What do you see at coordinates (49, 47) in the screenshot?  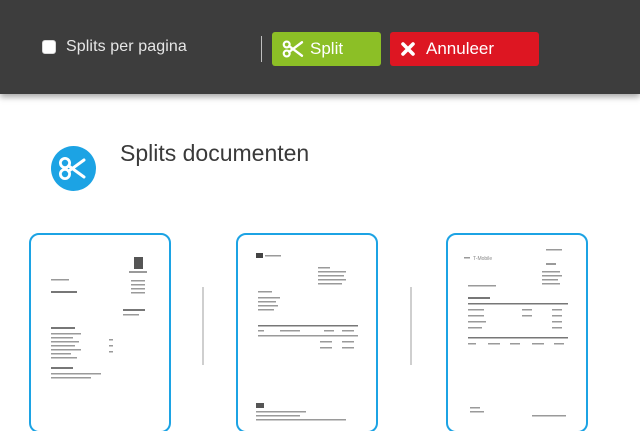 I see `split-per-page-checkbox` at bounding box center [49, 47].